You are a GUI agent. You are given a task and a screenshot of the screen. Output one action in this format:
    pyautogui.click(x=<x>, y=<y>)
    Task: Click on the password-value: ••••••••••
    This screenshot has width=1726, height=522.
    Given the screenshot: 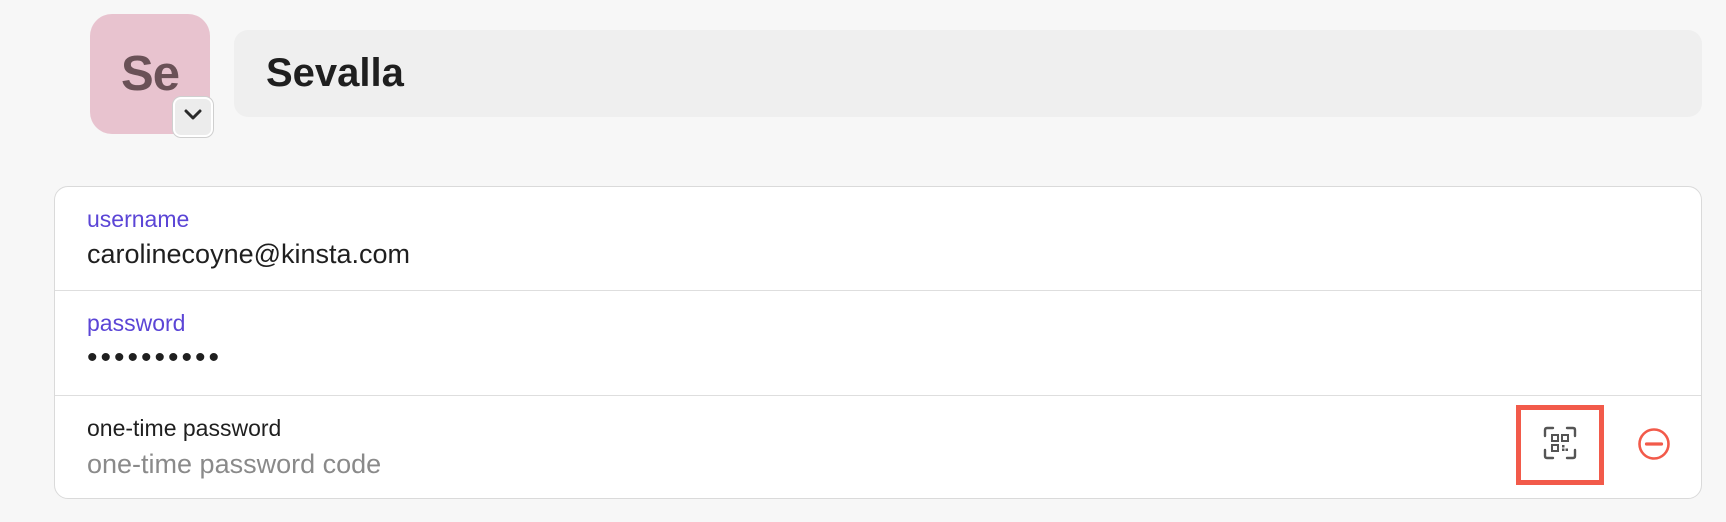 What is the action you would take?
    pyautogui.click(x=154, y=358)
    